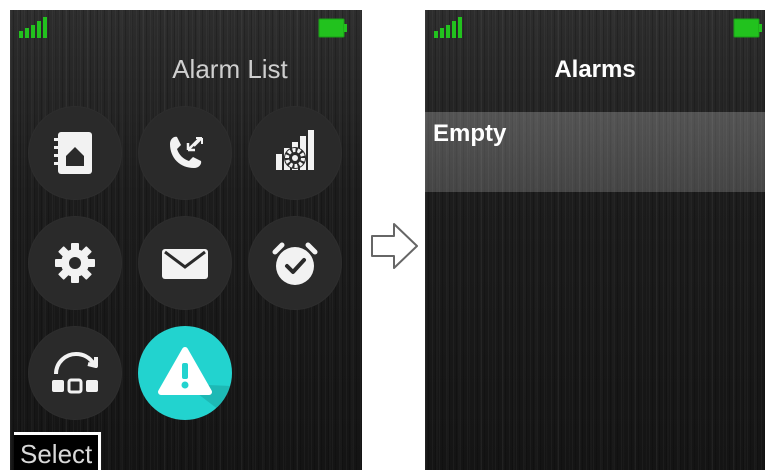 The image size is (765, 470). I want to click on messages-app-button, so click(185, 263).